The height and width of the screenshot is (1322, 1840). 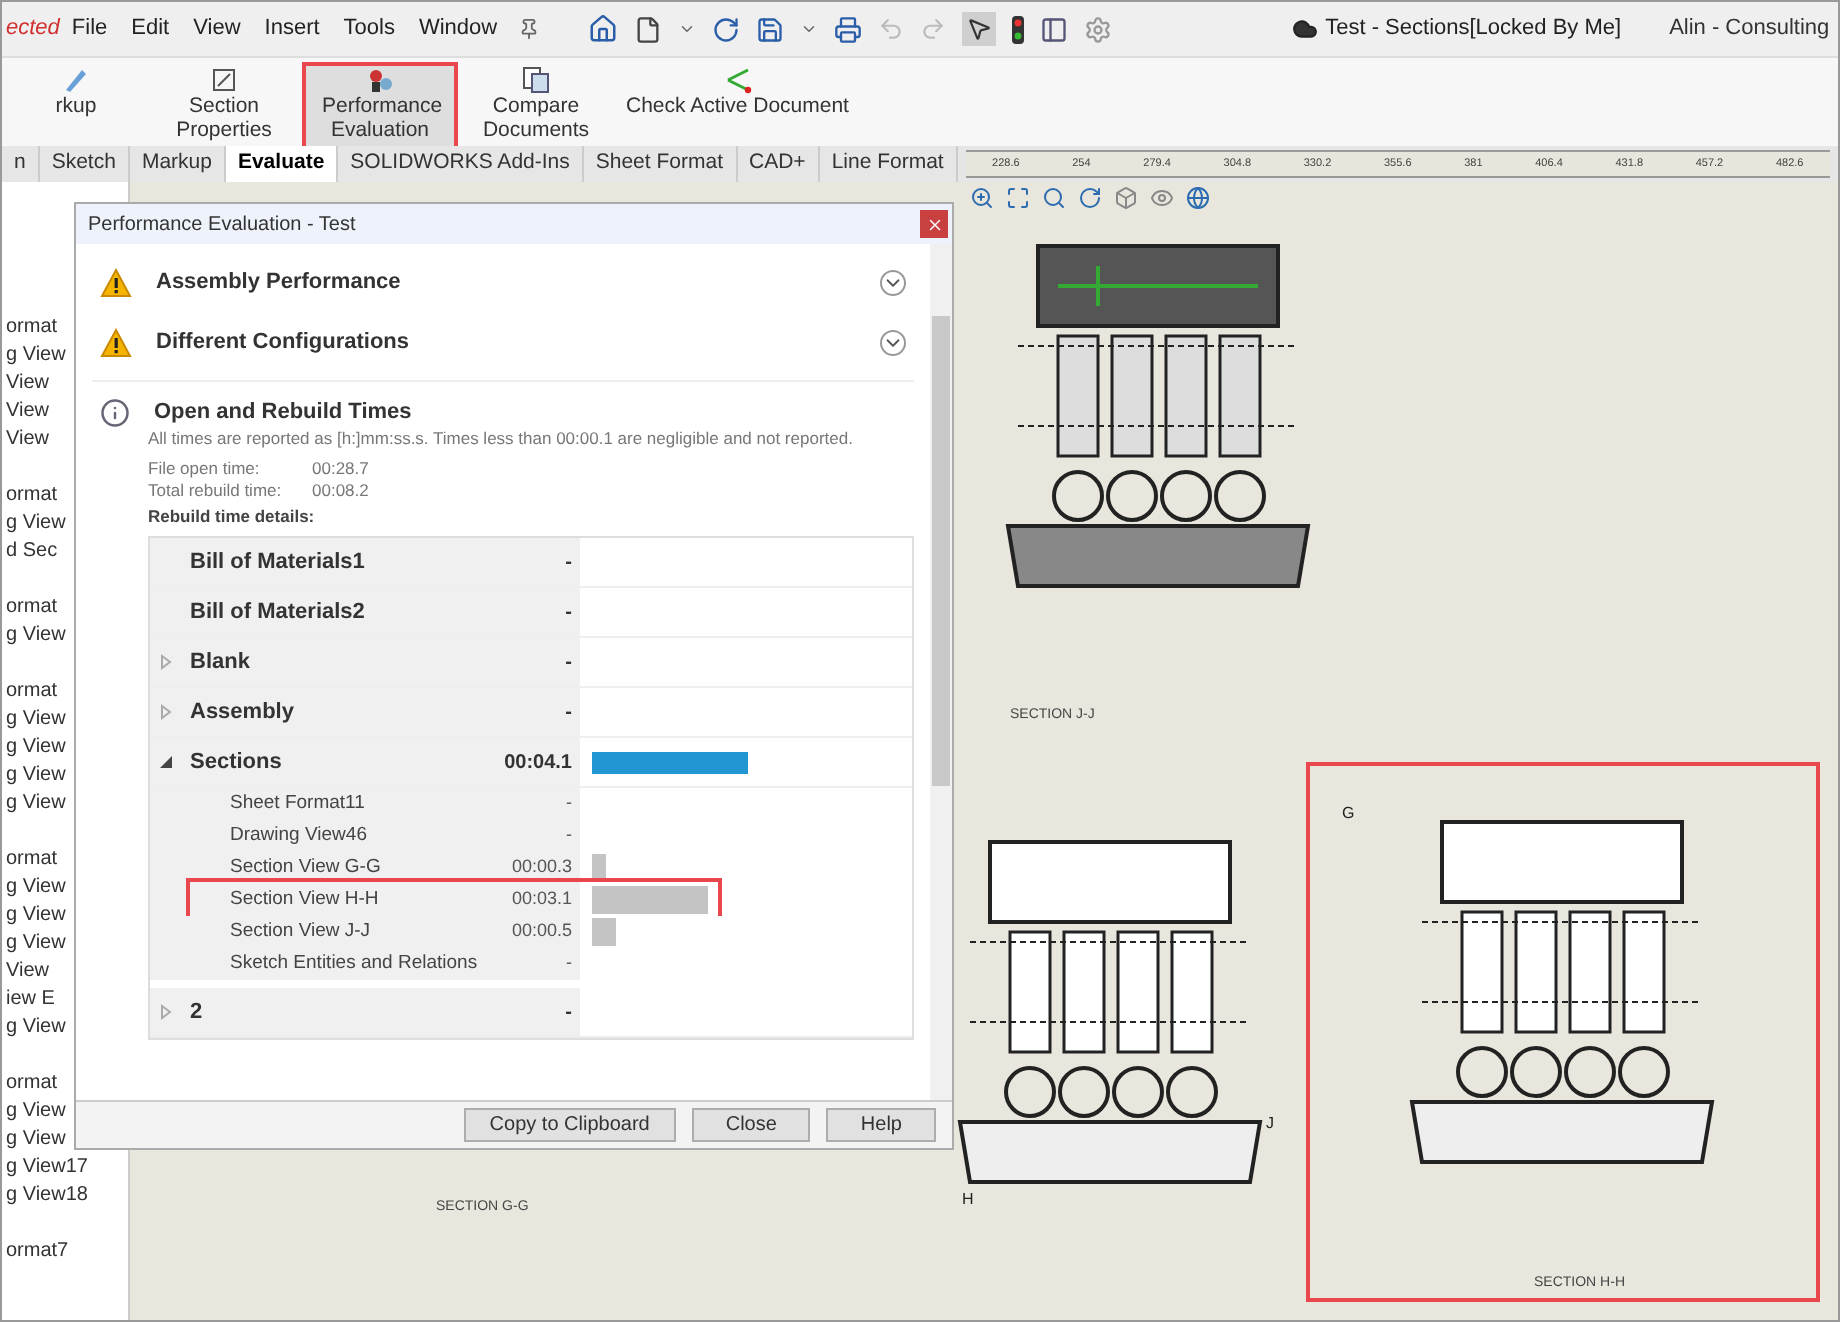 What do you see at coordinates (300, 931) in the screenshot?
I see `row-name: Section View J-J` at bounding box center [300, 931].